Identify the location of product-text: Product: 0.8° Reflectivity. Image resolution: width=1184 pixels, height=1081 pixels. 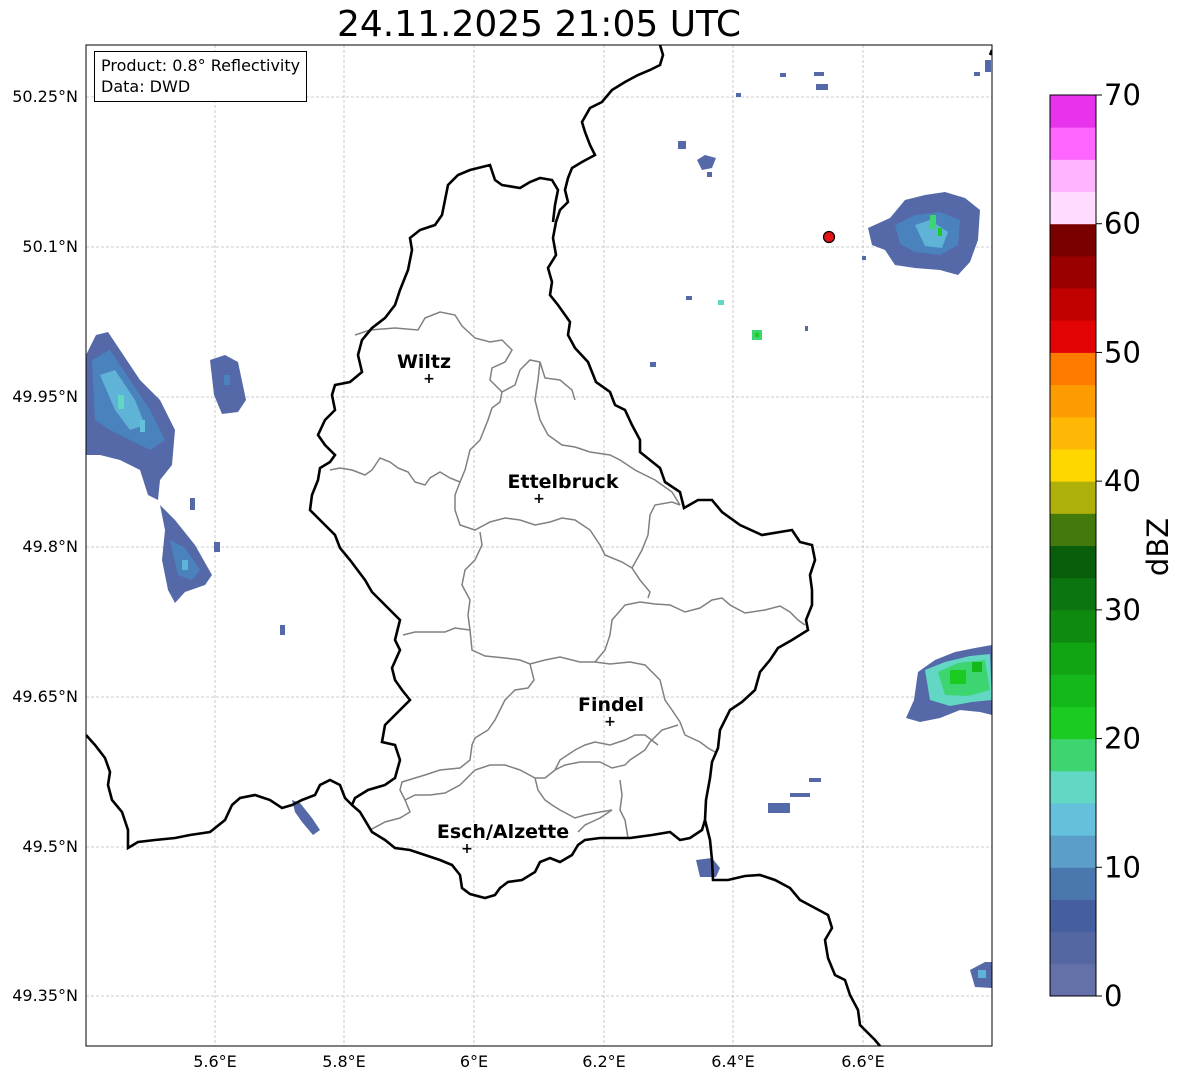
(201, 65).